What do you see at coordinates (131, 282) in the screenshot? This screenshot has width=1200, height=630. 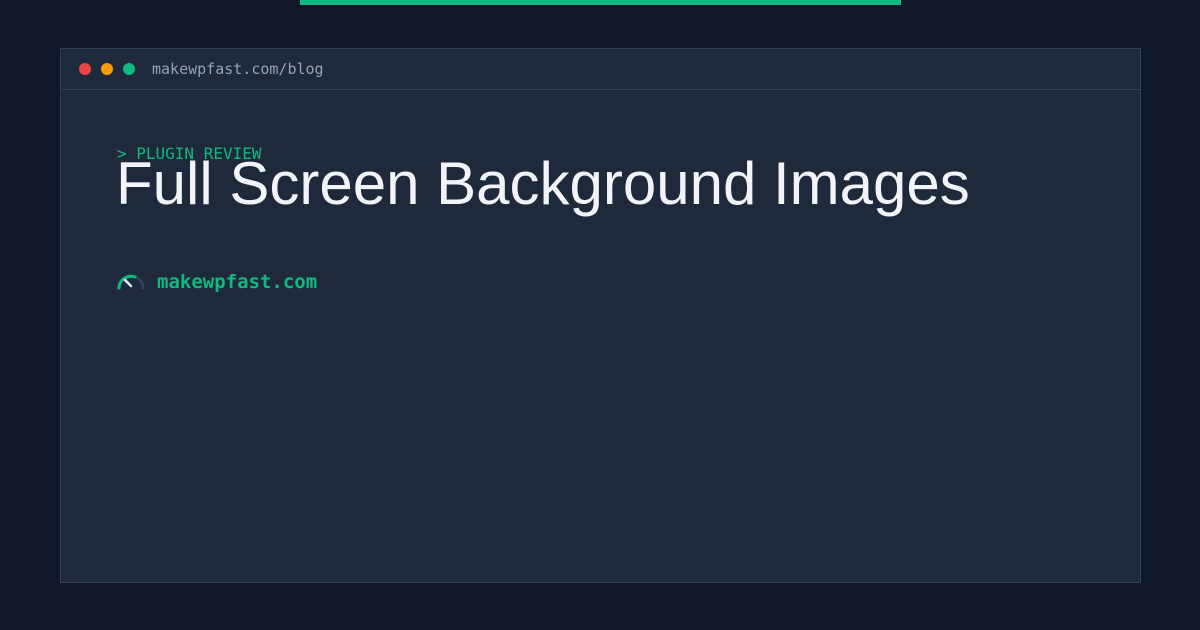 I see `speedometer-icon` at bounding box center [131, 282].